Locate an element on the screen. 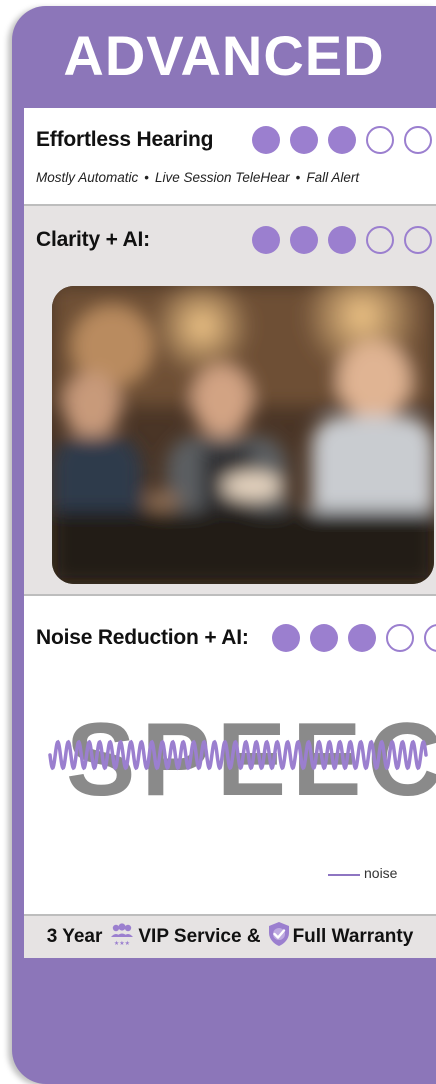 This screenshot has height=1084, width=436. shield-check-icon is located at coordinates (279, 937).